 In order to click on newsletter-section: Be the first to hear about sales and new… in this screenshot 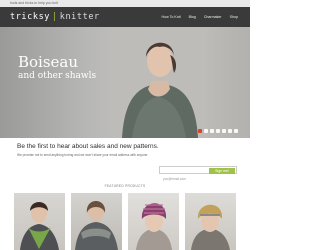, I will do `click(125, 161)`.